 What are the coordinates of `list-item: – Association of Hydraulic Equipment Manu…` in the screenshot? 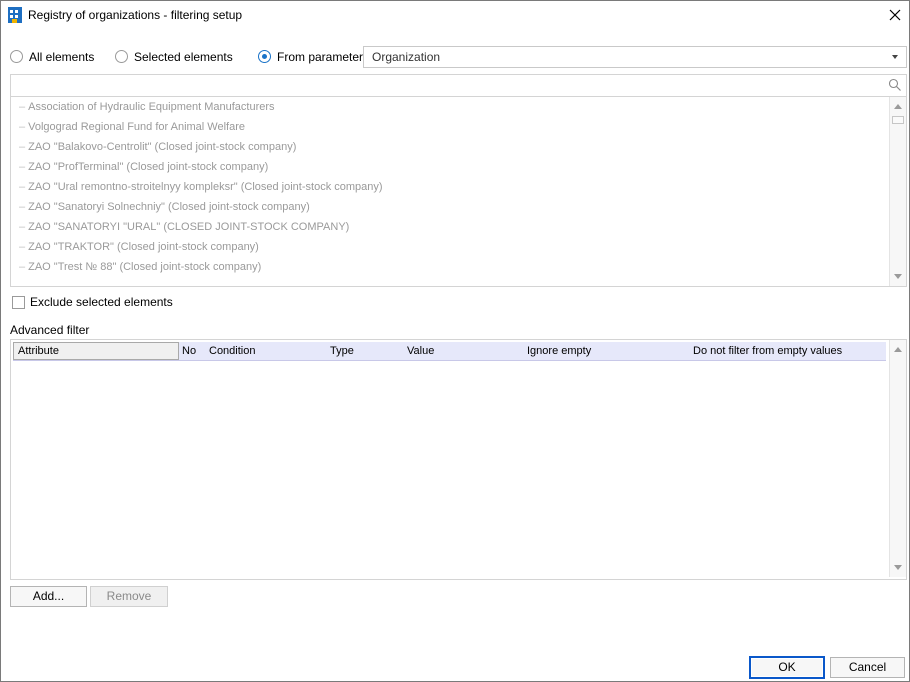 It's located at (147, 110).